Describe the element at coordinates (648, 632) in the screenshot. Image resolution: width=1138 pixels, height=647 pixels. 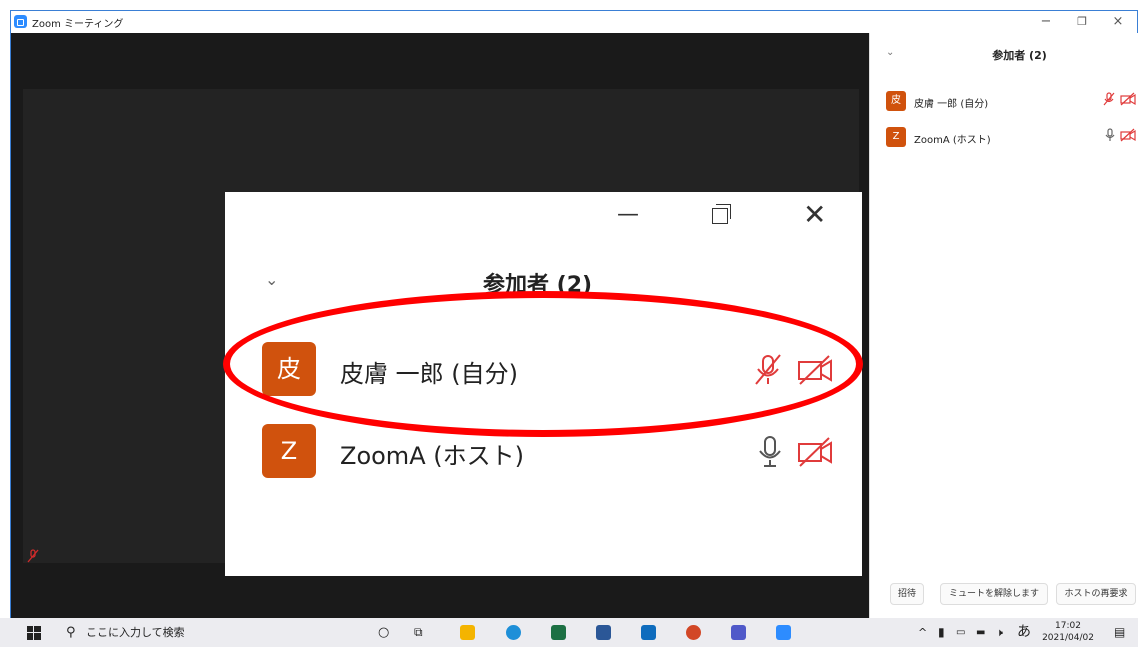
I see `outlook-icon` at that location.